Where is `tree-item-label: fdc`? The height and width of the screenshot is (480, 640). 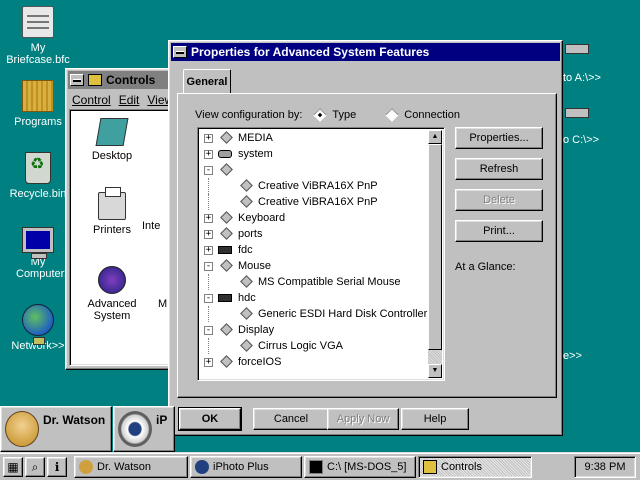 tree-item-label: fdc is located at coordinates (245, 250).